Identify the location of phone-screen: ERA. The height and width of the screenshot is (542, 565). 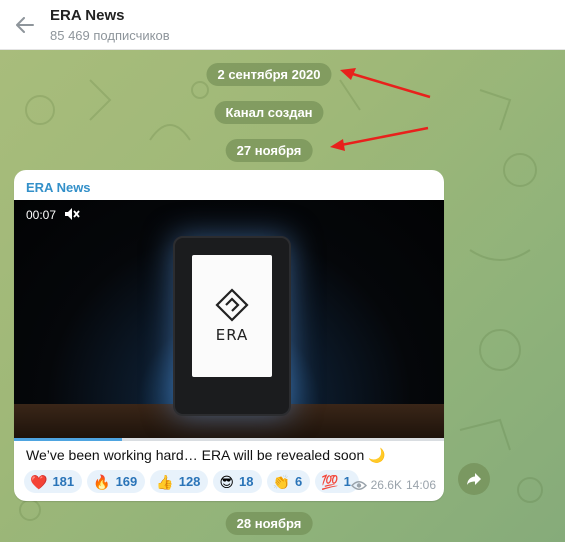
(232, 316).